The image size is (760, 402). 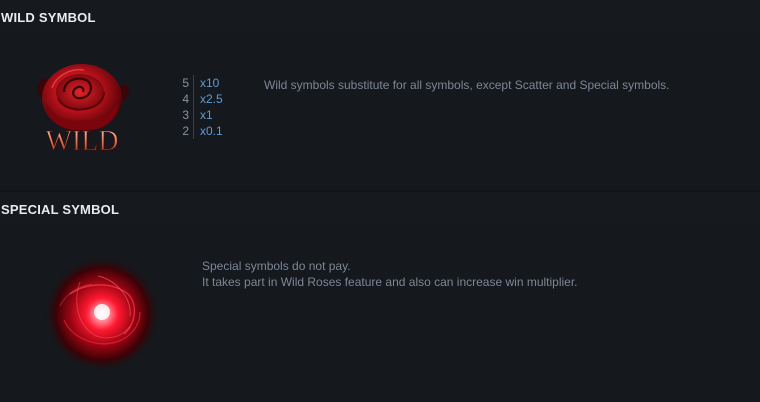 I want to click on wild-section-header: WILD SYMBOL, so click(x=380, y=16).